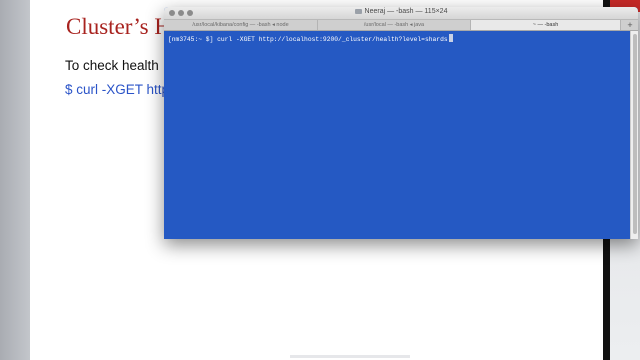 The width and height of the screenshot is (640, 360). What do you see at coordinates (358, 11) in the screenshot?
I see `folder-icon` at bounding box center [358, 11].